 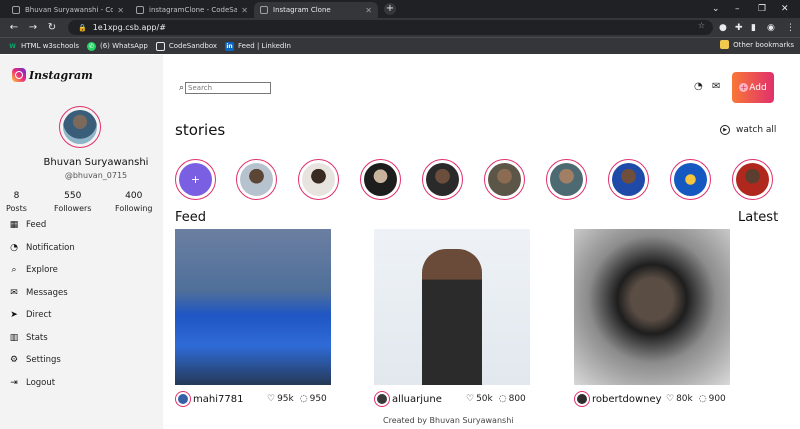 I want to click on menu-label: Settings, so click(x=43, y=360).